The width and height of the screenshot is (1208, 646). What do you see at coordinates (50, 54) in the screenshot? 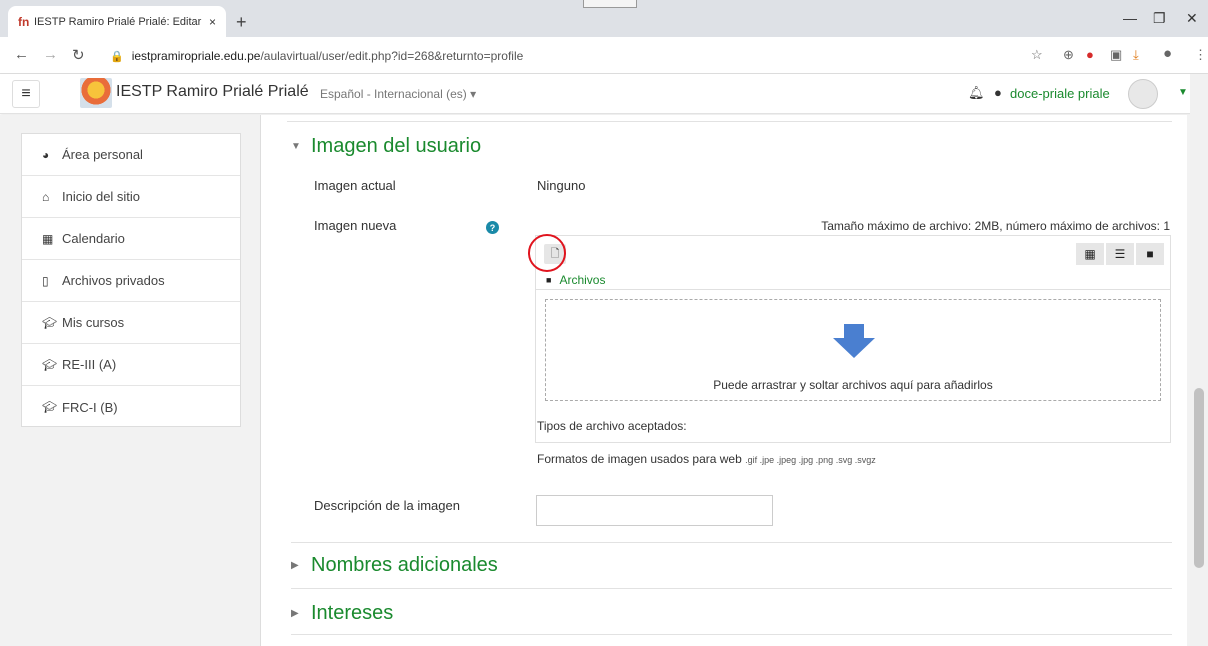
I see `forward-icon: →` at bounding box center [50, 54].